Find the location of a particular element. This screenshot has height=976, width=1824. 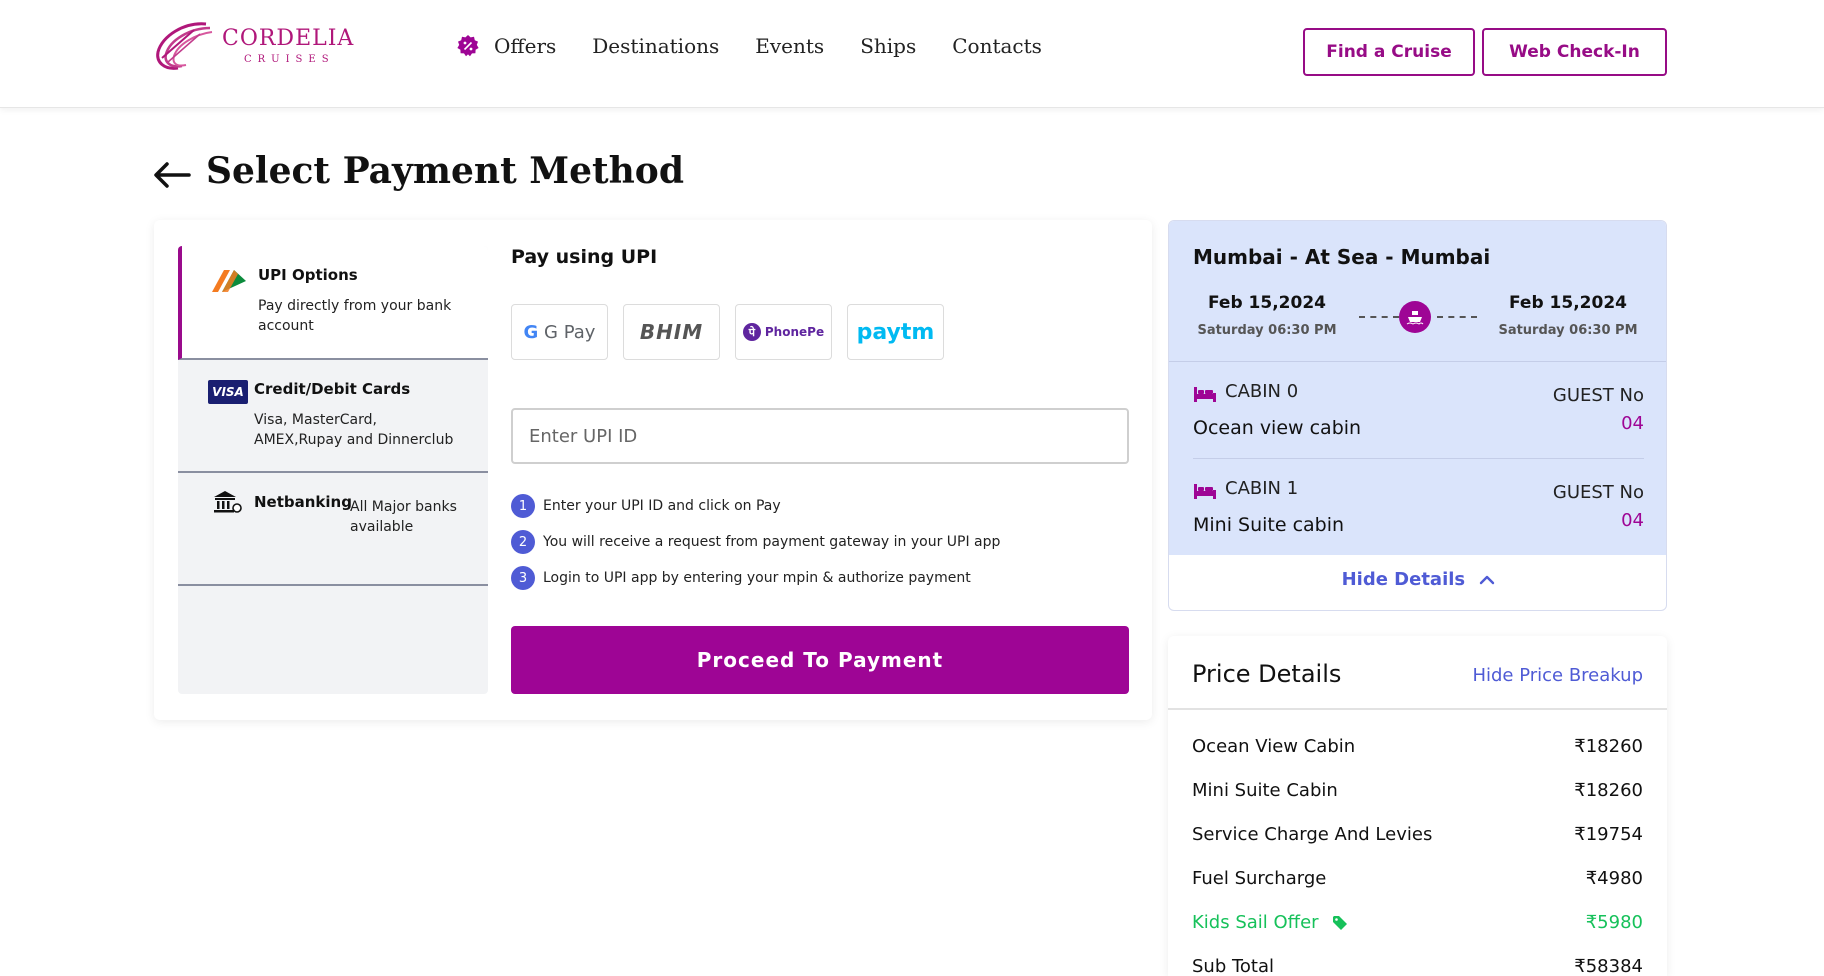

discount-label: Kids Sail Offer is located at coordinates (1255, 922).